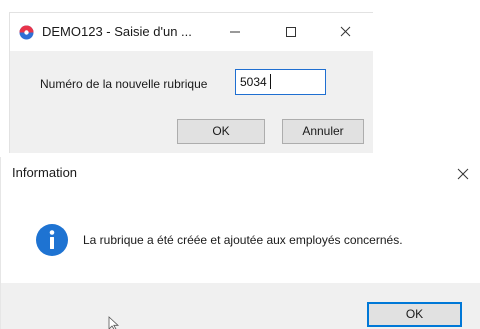 The height and width of the screenshot is (329, 480). I want to click on minimize-icon, so click(235, 32).